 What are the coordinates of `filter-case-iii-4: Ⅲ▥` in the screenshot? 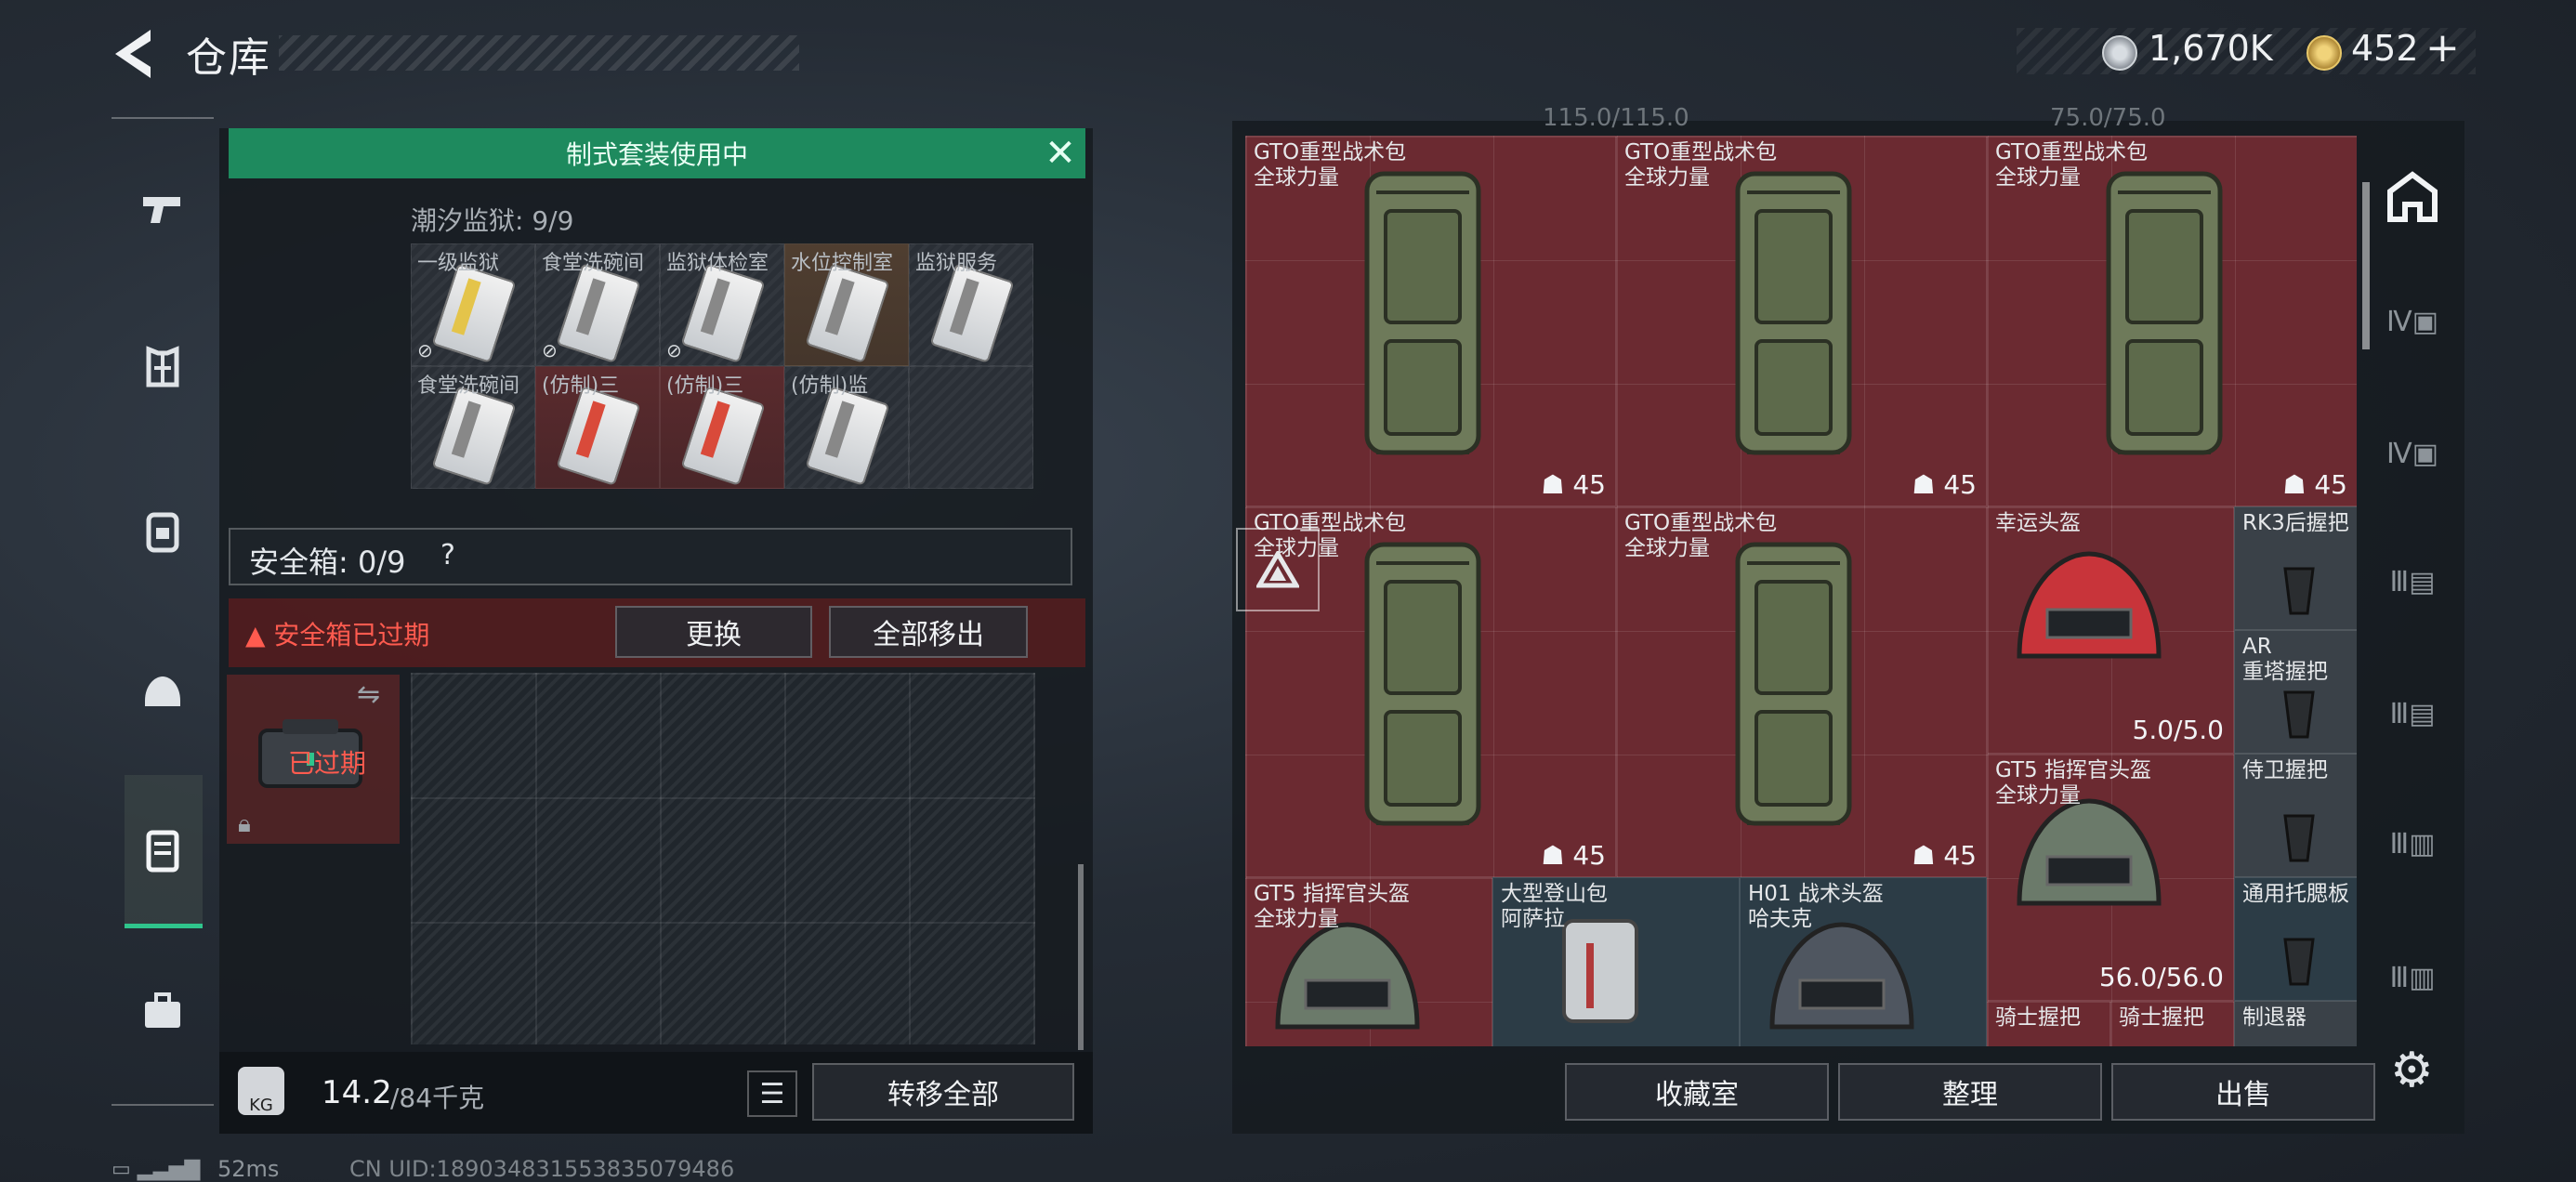 It's located at (2412, 977).